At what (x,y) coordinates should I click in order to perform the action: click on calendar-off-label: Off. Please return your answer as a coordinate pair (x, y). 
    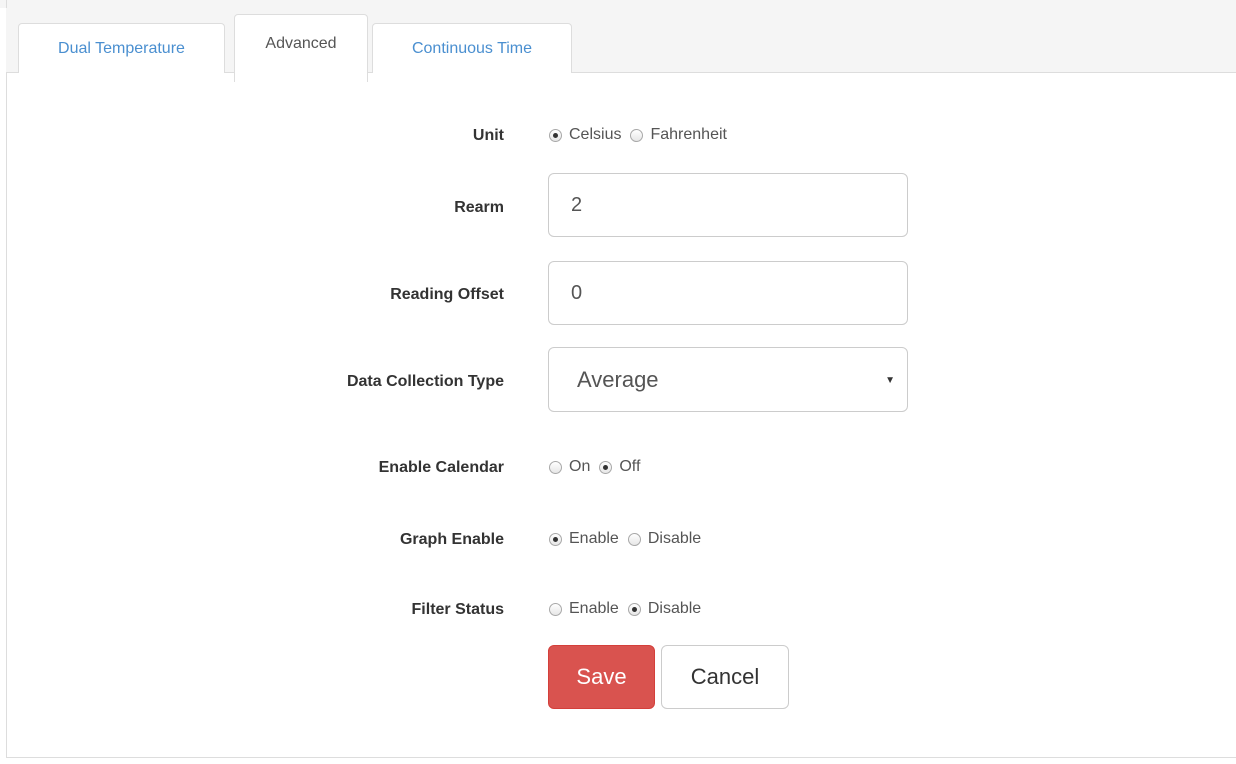
    Looking at the image, I should click on (630, 466).